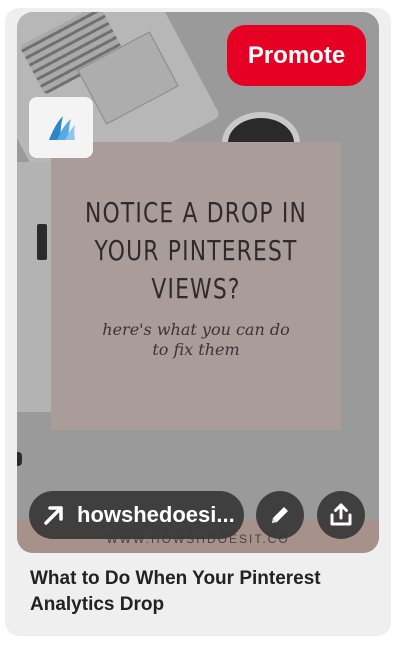 The width and height of the screenshot is (400, 657). What do you see at coordinates (196, 339) in the screenshot?
I see `pin-subline: here's what you can do to fix them` at bounding box center [196, 339].